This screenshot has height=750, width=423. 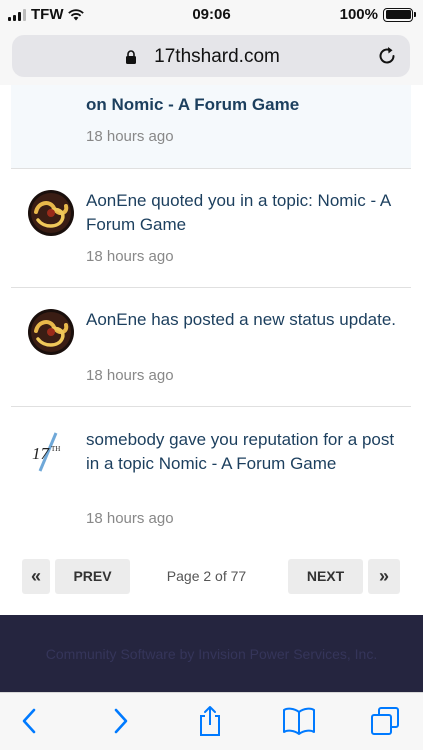 I want to click on last-page-button: », so click(x=384, y=576).